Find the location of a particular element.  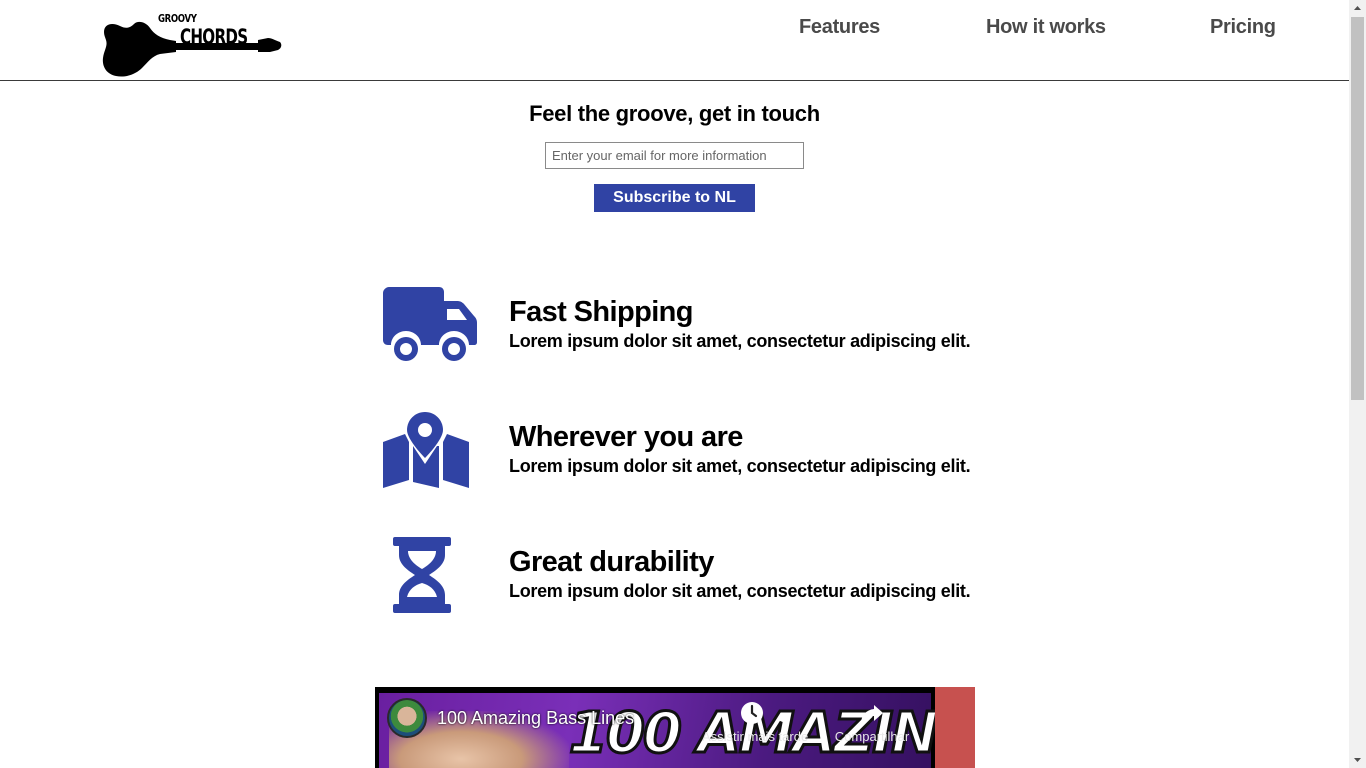

feature-title: Great durability is located at coordinates (611, 562).